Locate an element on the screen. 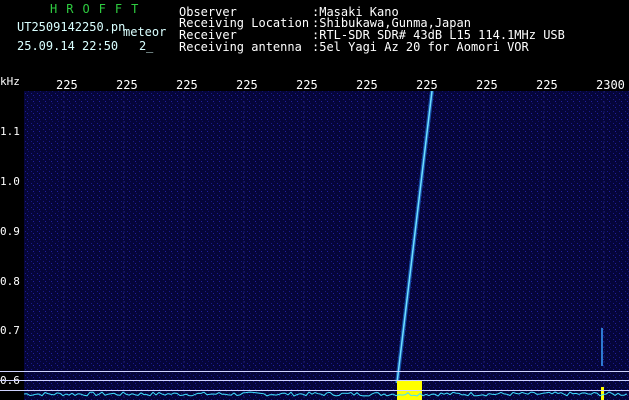 The image size is (629, 400). freq-tick: 0.7 is located at coordinates (10, 330).